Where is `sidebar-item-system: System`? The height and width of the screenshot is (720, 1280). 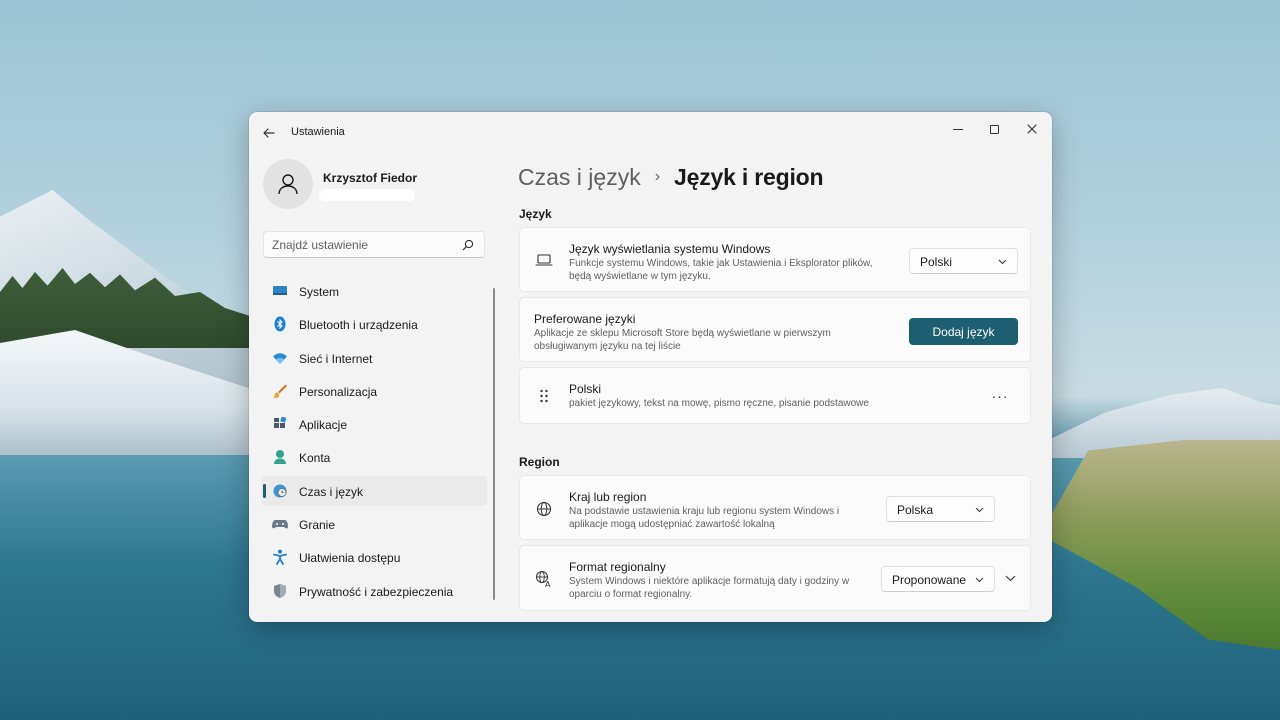
sidebar-item-system: System is located at coordinates (374, 291).